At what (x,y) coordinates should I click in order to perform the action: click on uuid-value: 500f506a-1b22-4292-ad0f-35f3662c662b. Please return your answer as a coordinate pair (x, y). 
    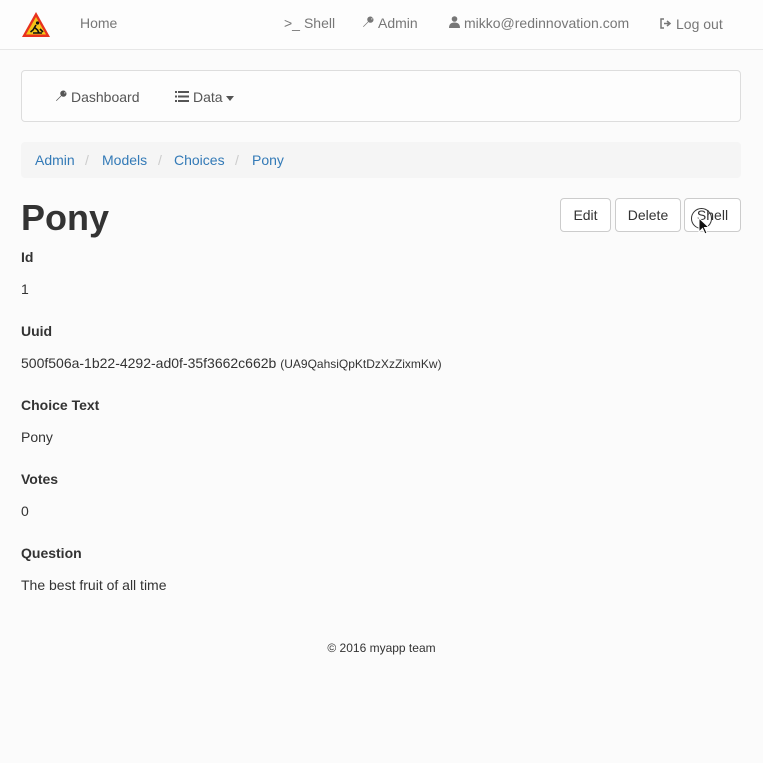
    Looking at the image, I should click on (149, 363).